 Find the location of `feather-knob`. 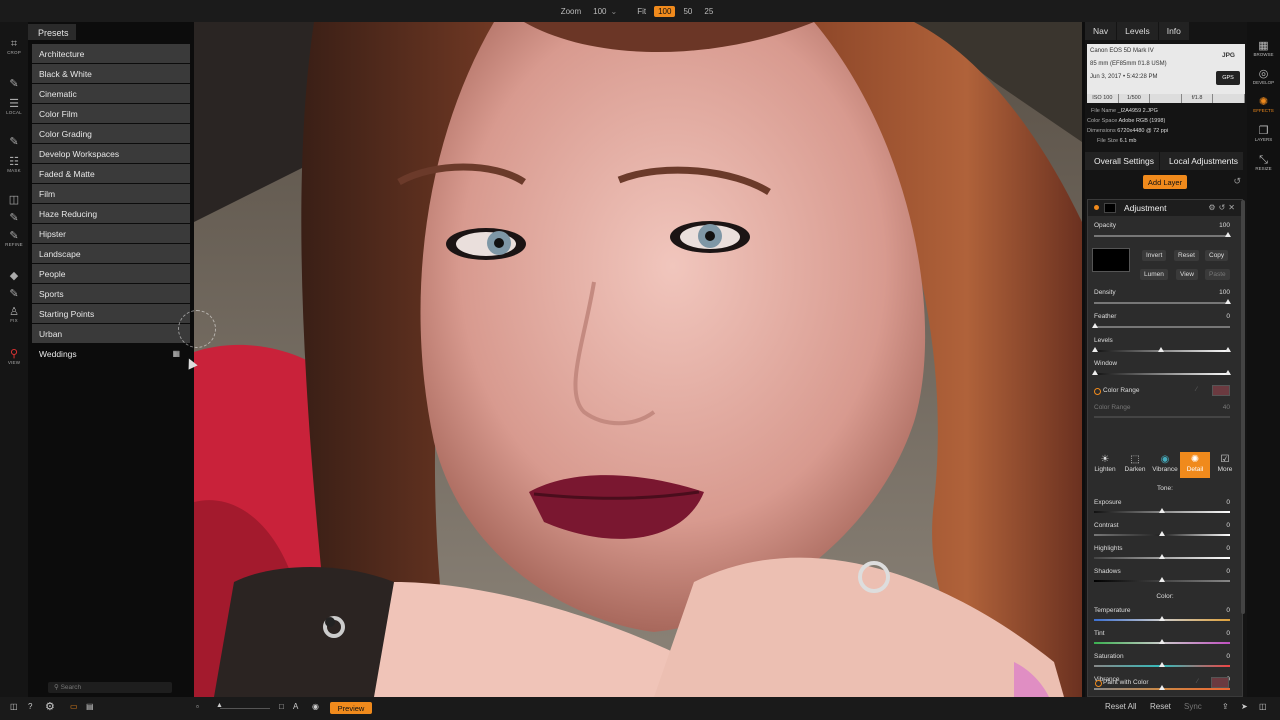

feather-knob is located at coordinates (1095, 325).